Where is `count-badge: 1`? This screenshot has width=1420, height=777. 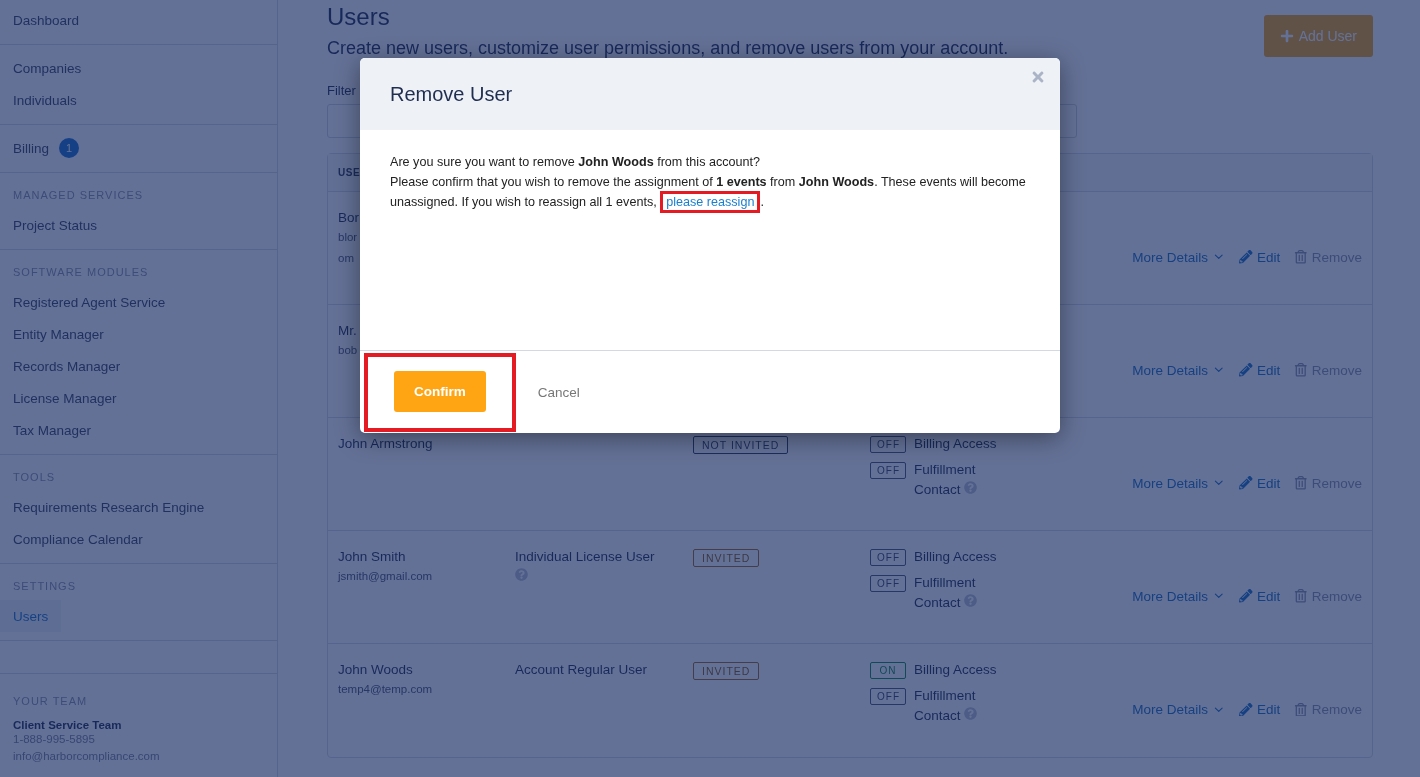
count-badge: 1 is located at coordinates (69, 148).